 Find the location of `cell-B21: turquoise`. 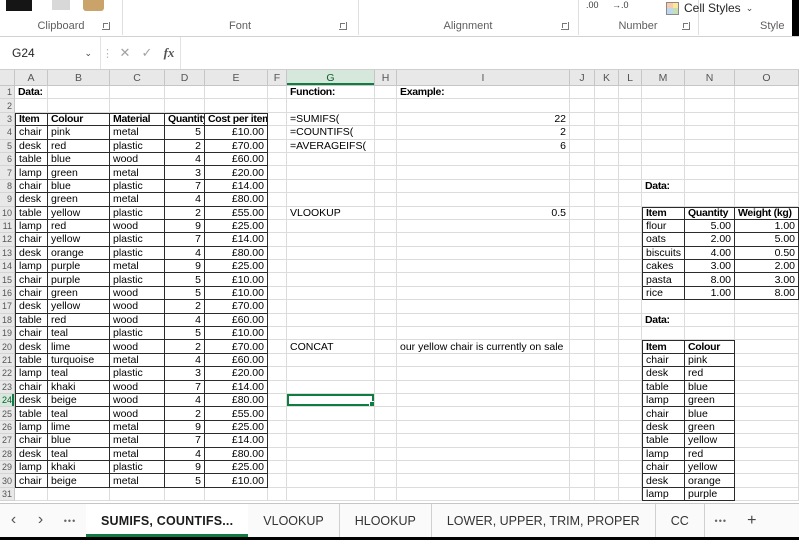

cell-B21: turquoise is located at coordinates (79, 360).